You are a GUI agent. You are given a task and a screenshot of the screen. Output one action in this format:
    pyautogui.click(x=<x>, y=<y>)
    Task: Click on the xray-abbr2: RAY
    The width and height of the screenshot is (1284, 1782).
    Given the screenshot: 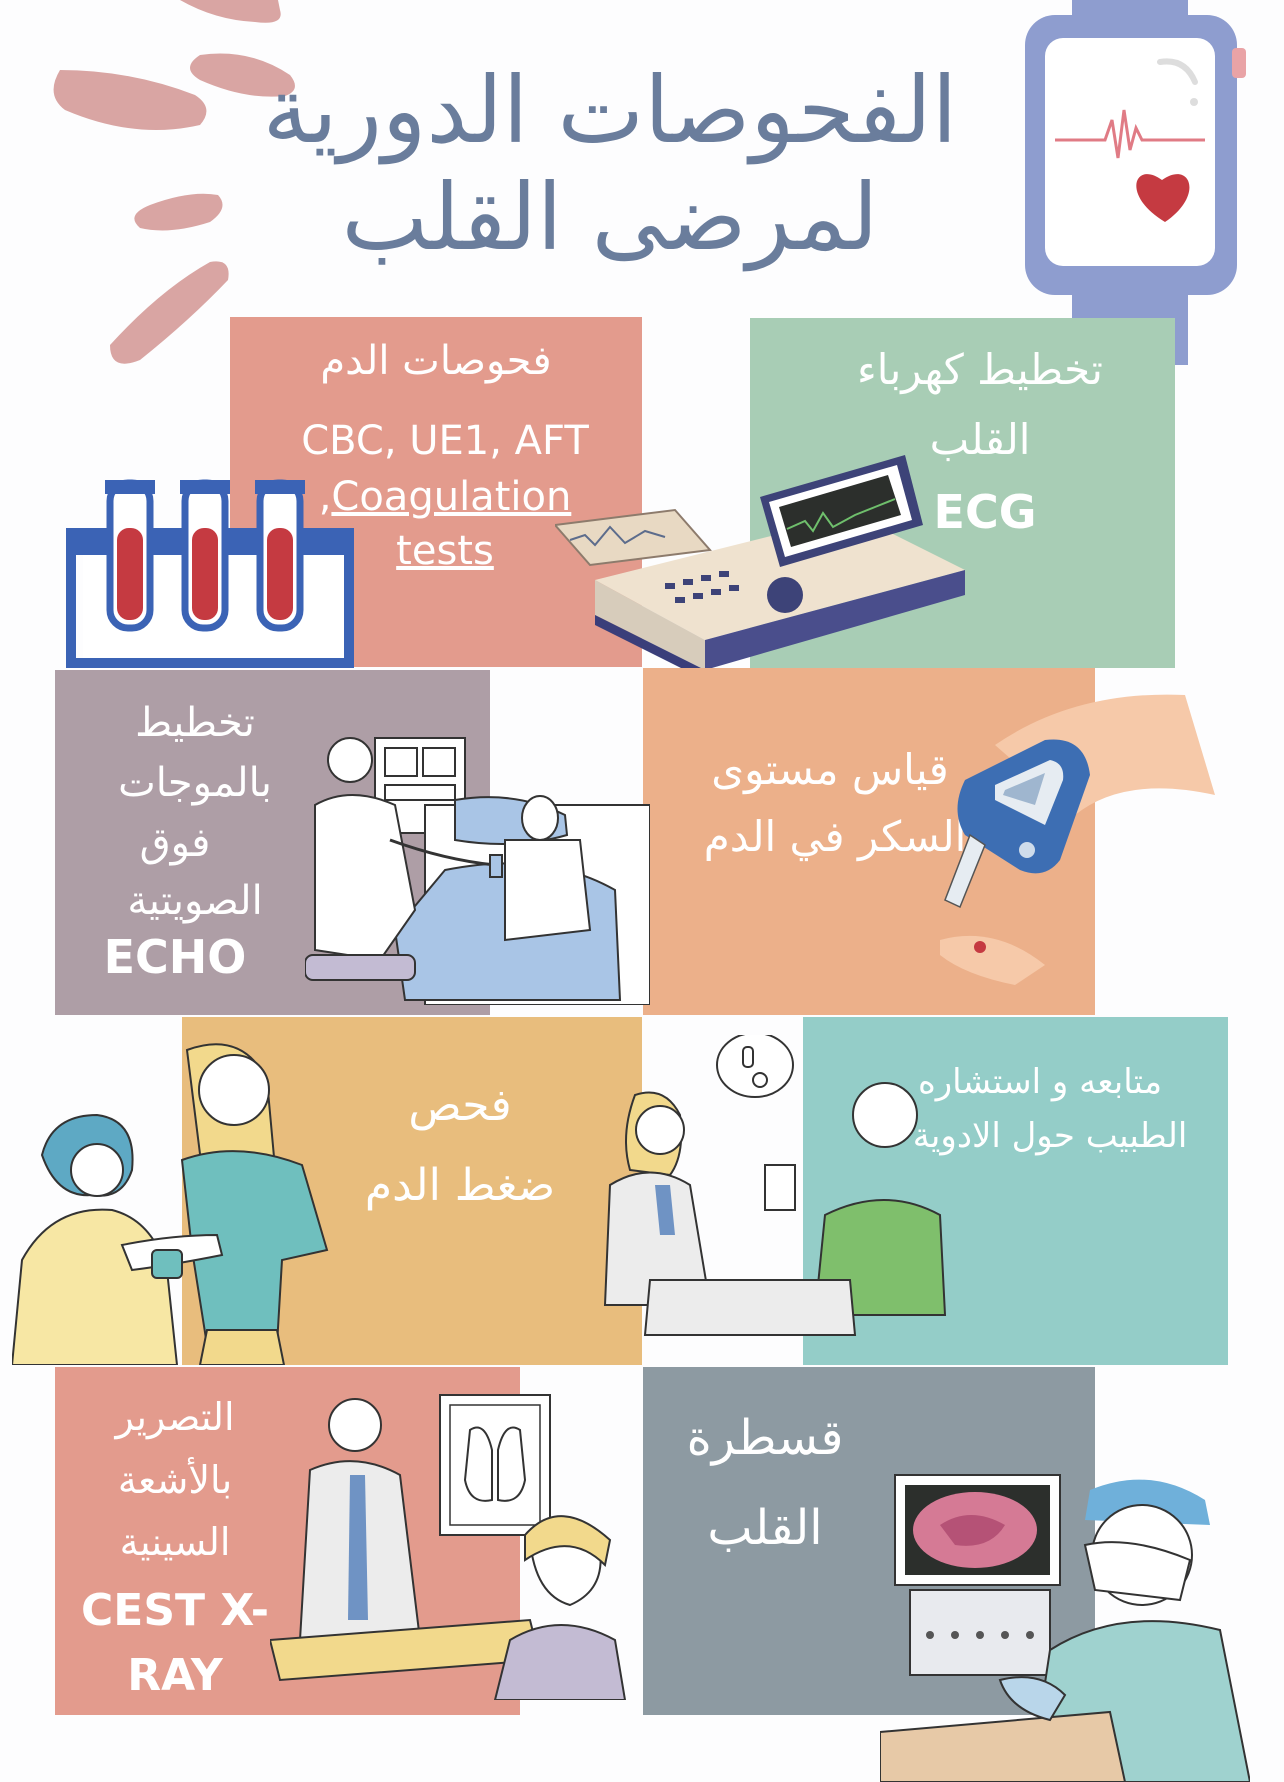 What is the action you would take?
    pyautogui.click(x=175, y=1675)
    